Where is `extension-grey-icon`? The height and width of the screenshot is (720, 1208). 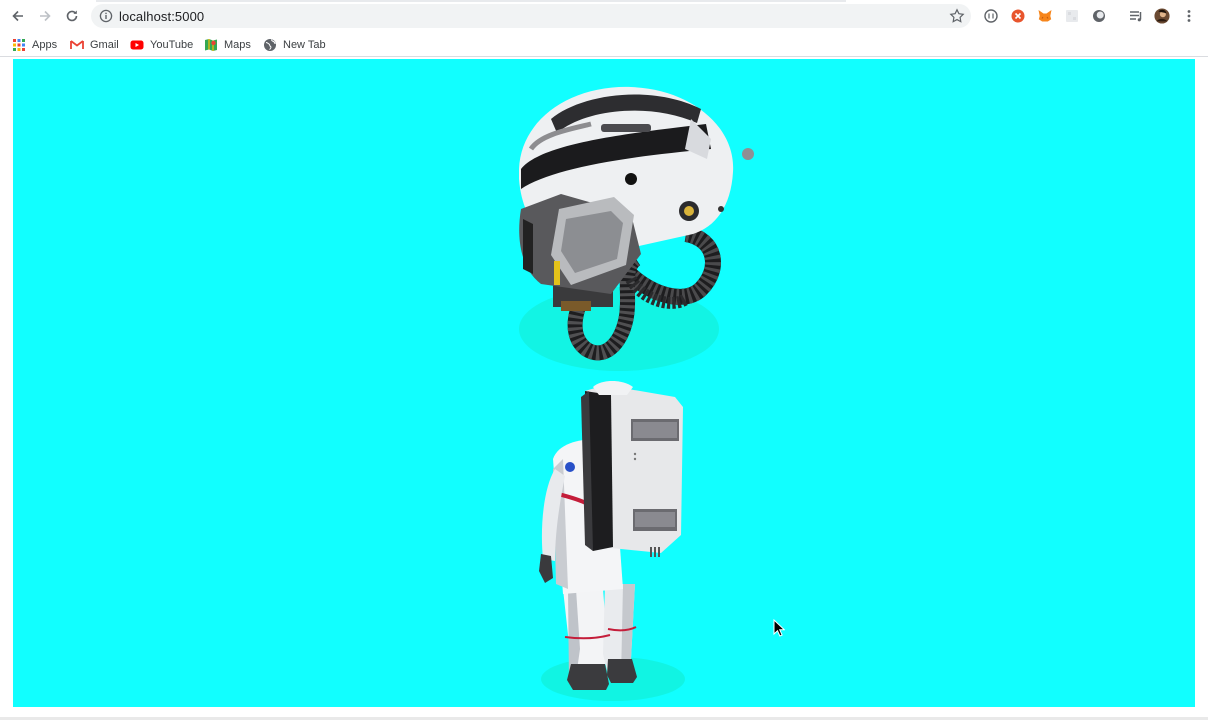
extension-grey-icon is located at coordinates (1072, 16).